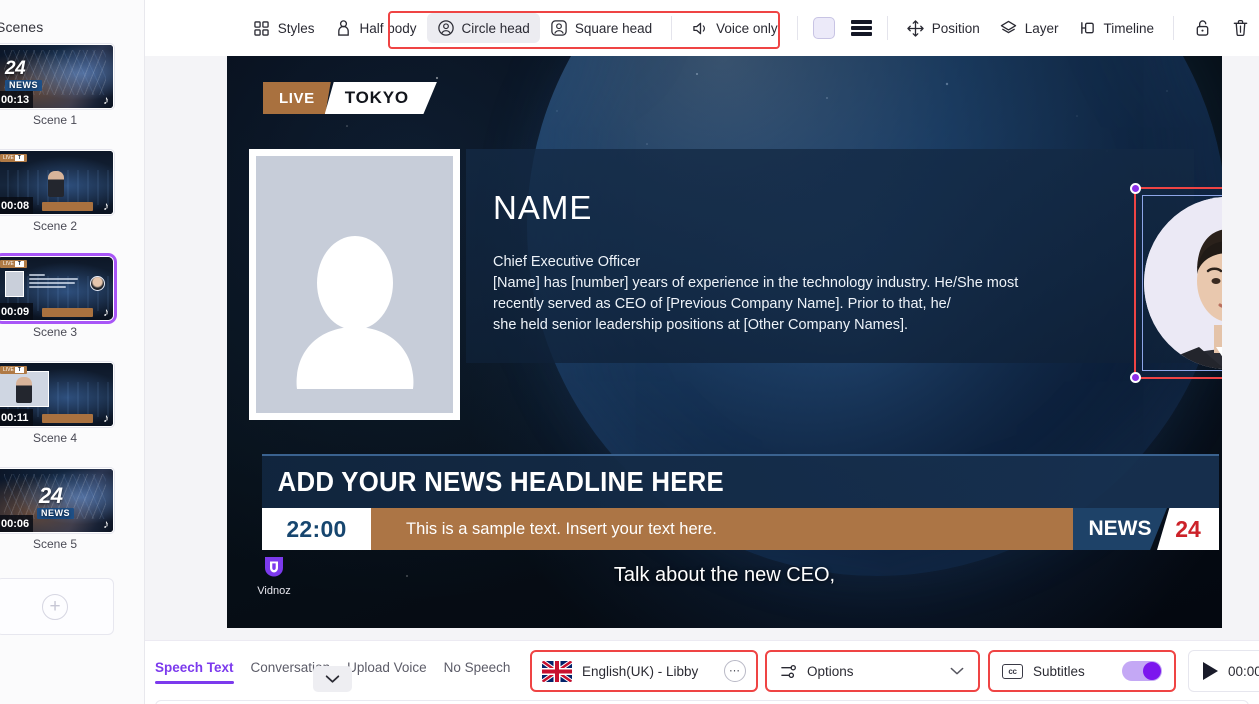  Describe the element at coordinates (557, 671) in the screenshot. I see `uk-flag-icon` at that location.